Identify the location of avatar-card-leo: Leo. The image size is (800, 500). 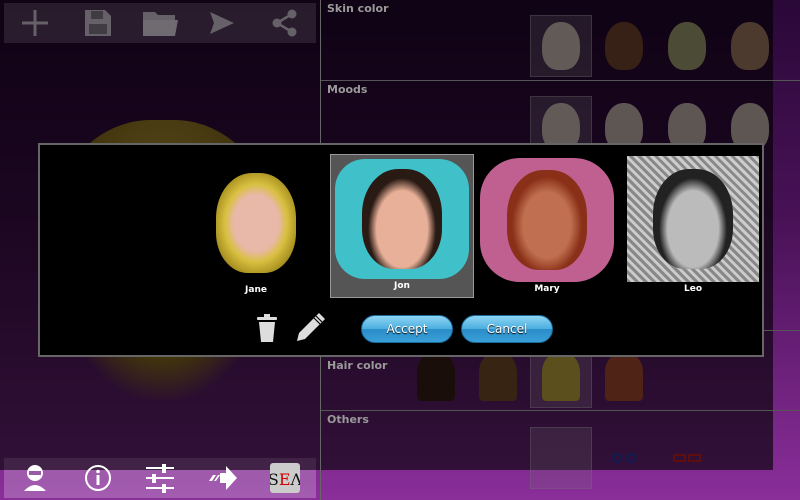
(693, 225).